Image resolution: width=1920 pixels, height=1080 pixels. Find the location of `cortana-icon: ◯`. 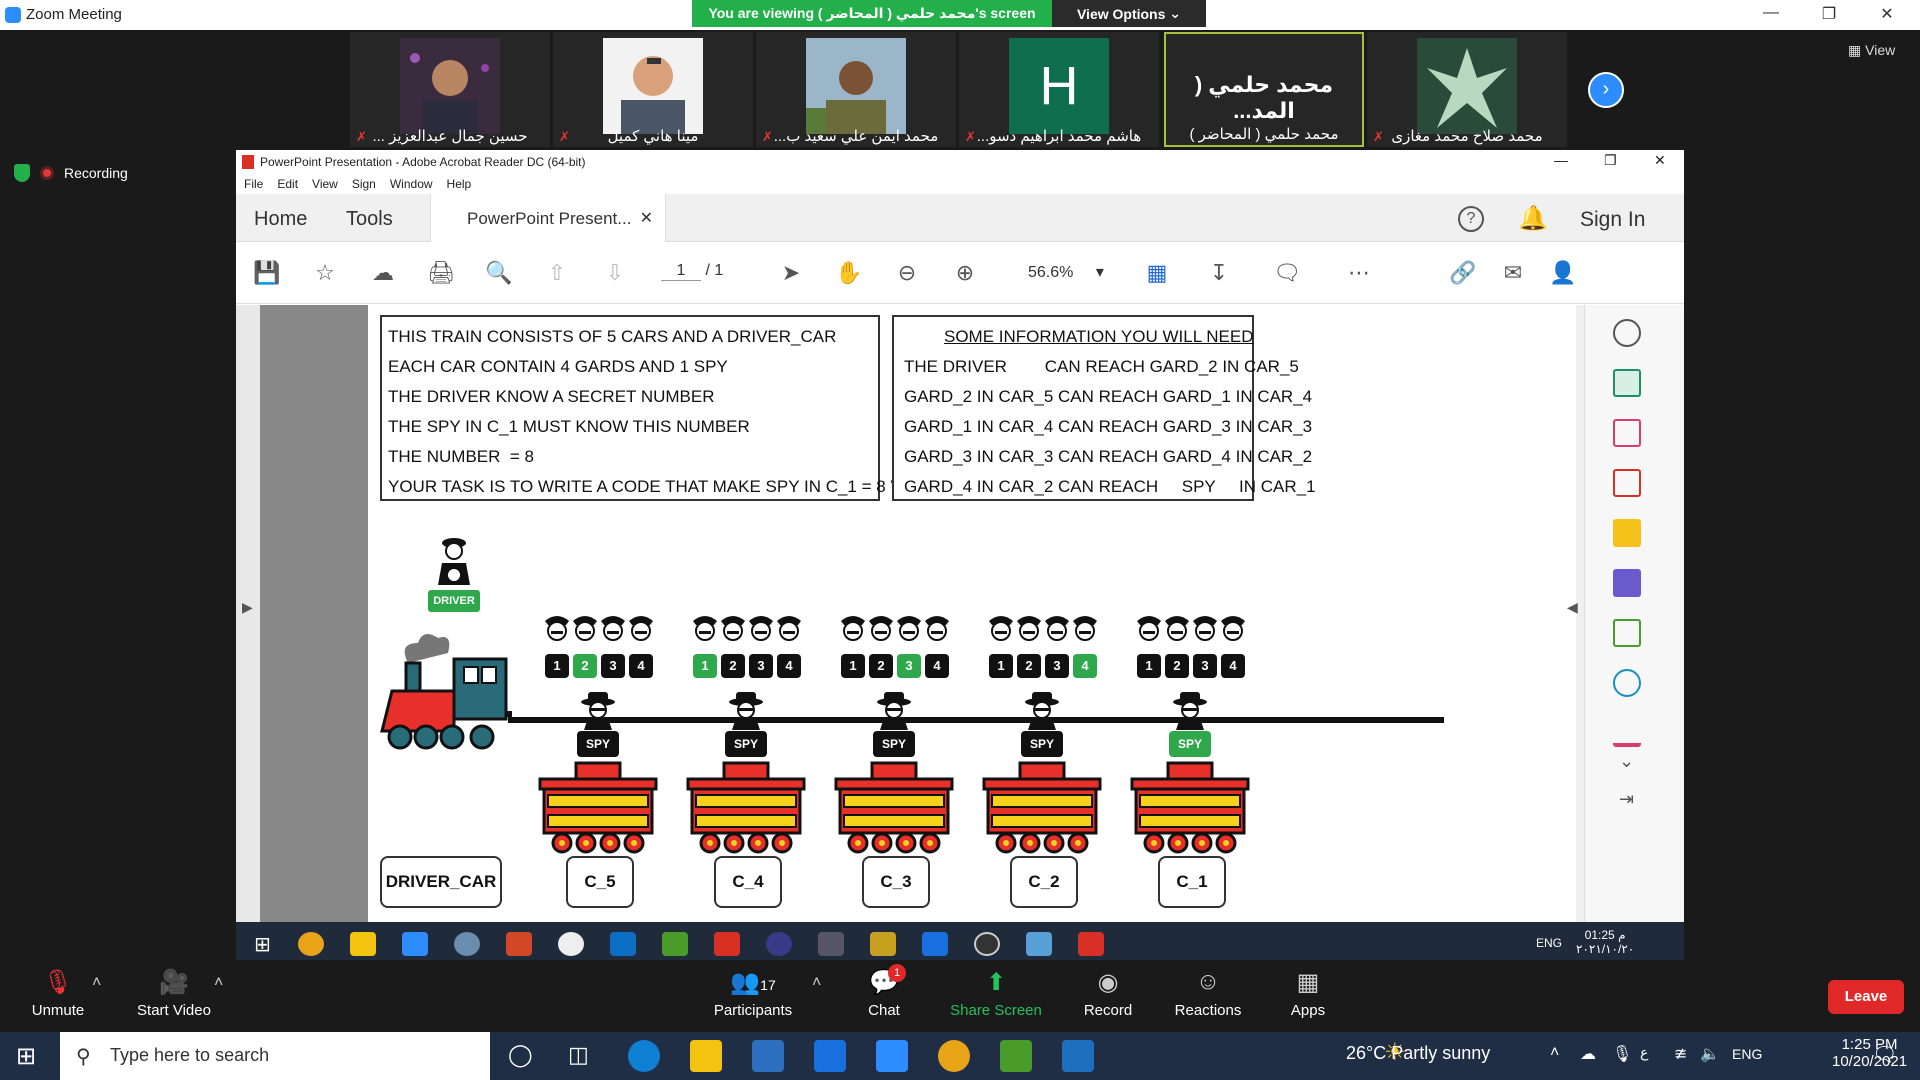

cortana-icon: ◯ is located at coordinates (520, 1055).